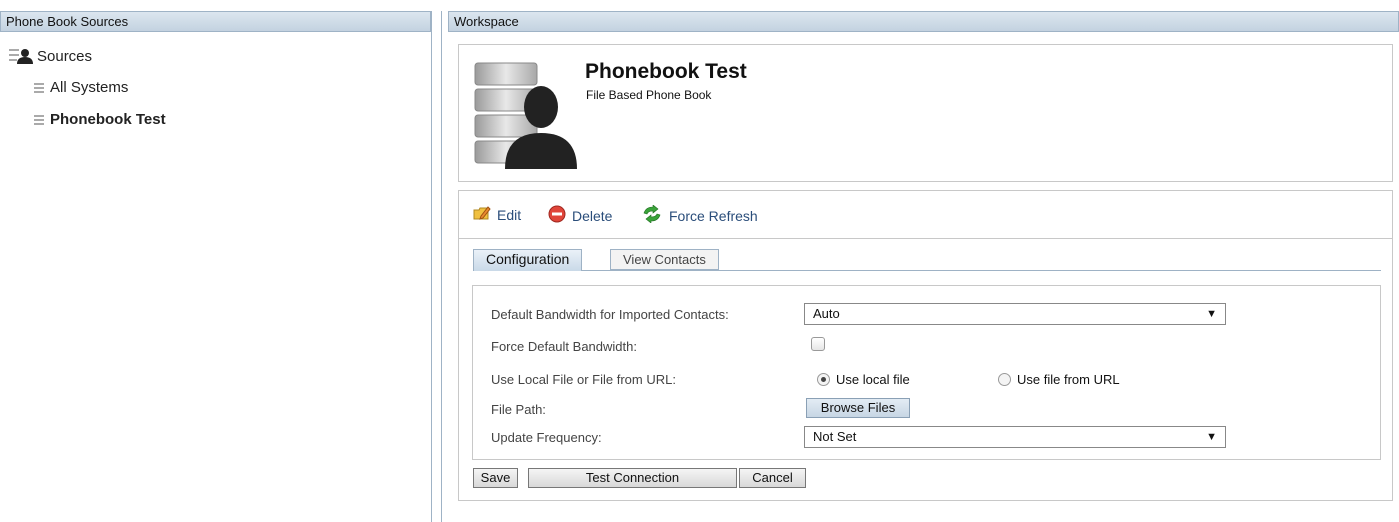  Describe the element at coordinates (528, 260) in the screenshot. I see `tab-configuration: Configuration` at that location.